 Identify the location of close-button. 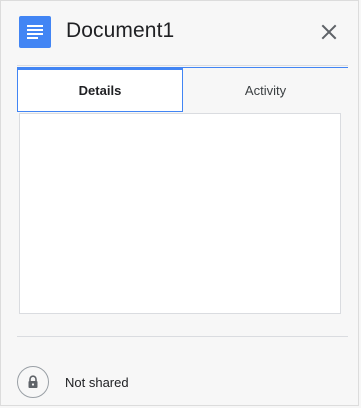
(329, 32).